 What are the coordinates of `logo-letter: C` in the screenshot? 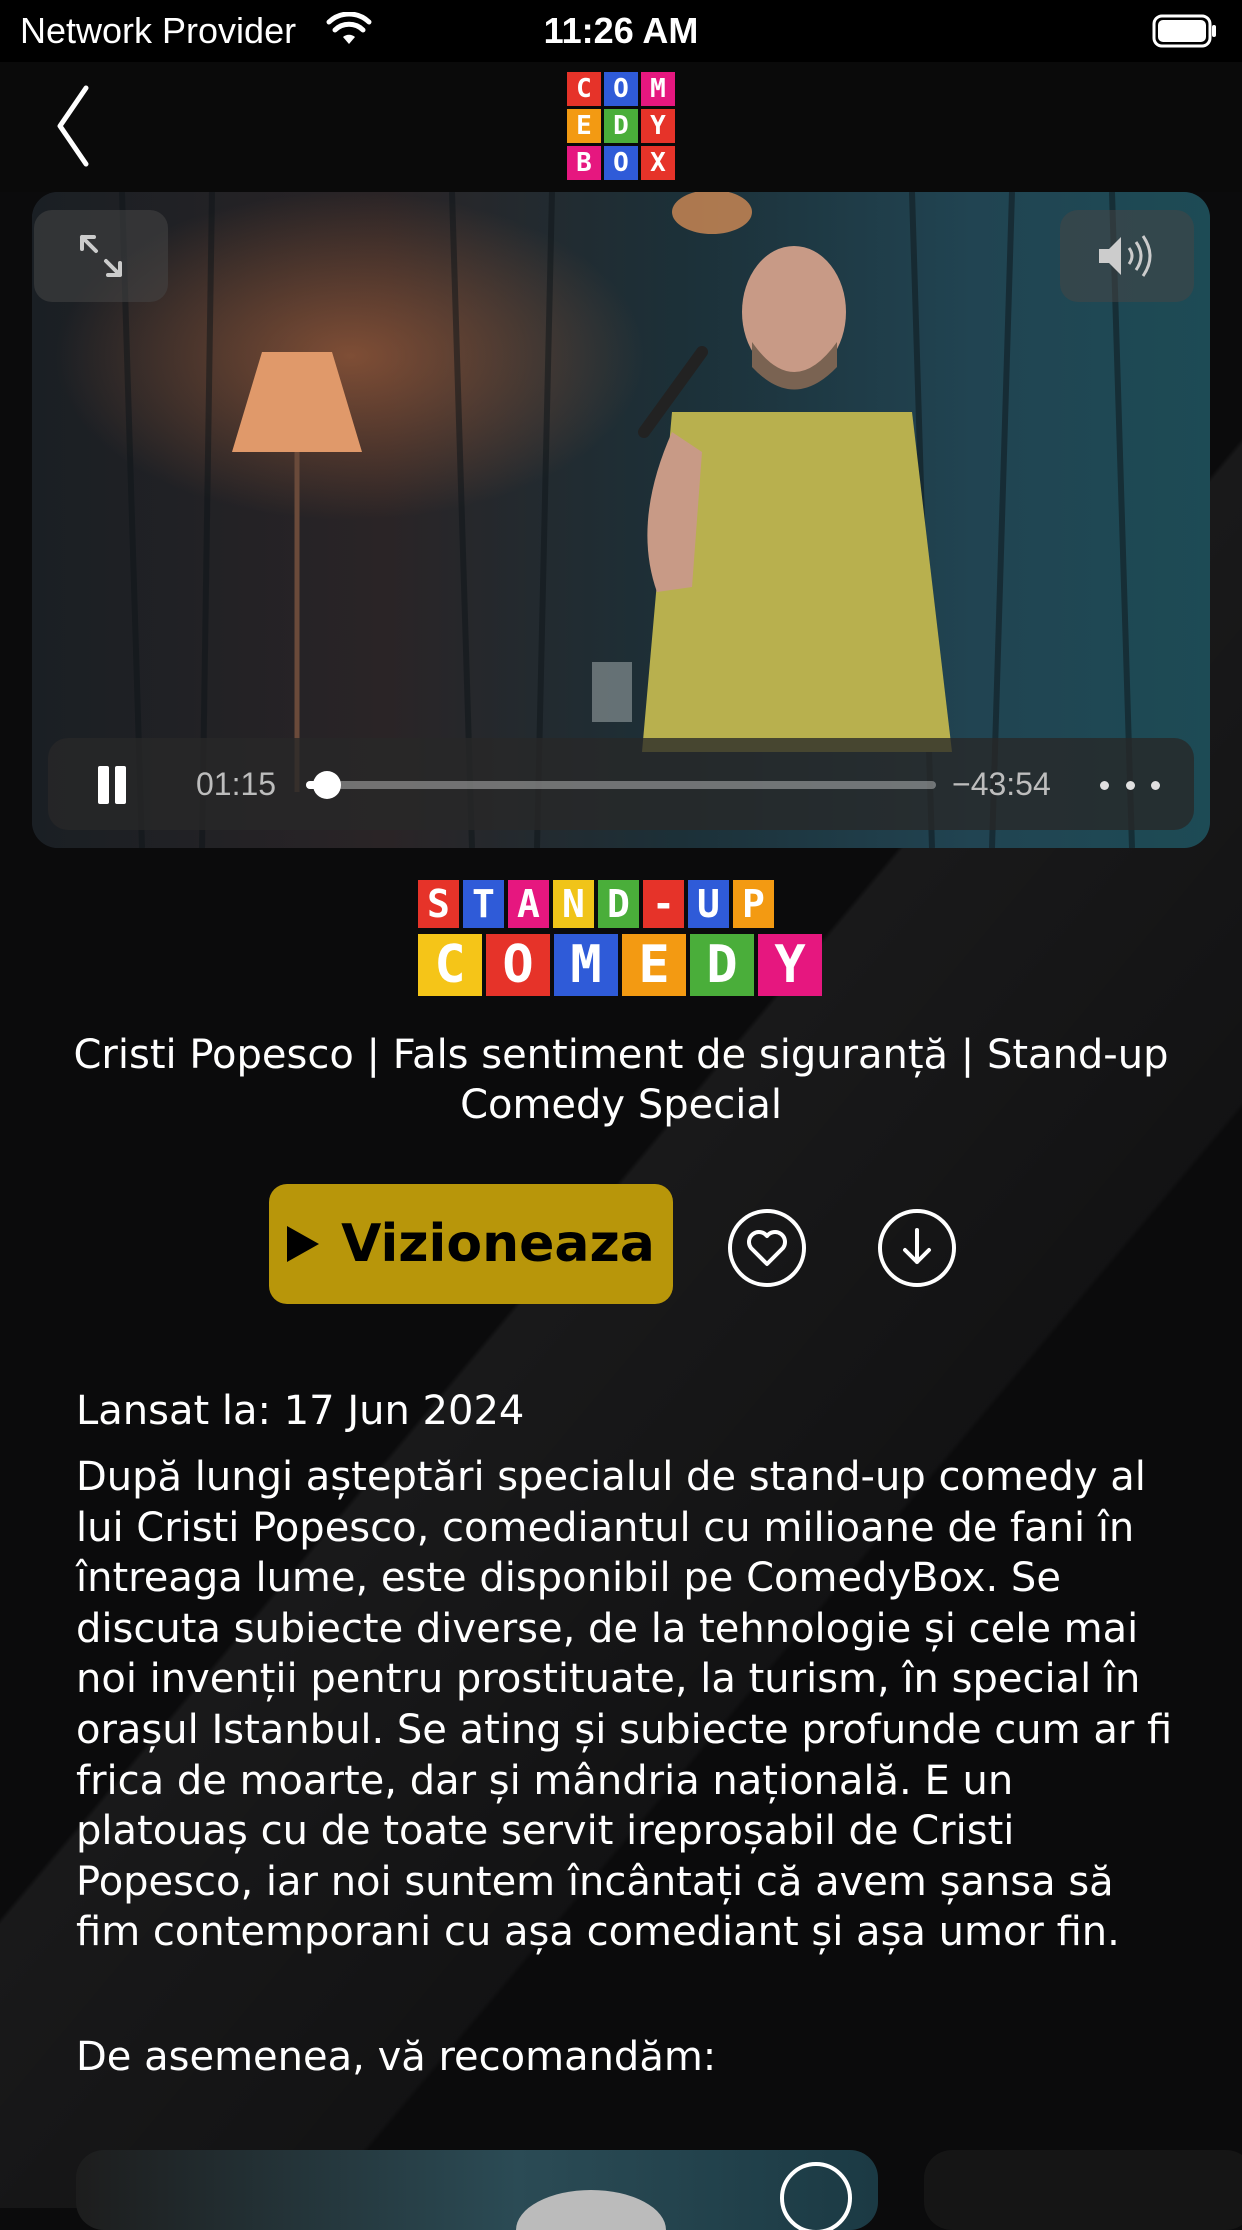 It's located at (450, 965).